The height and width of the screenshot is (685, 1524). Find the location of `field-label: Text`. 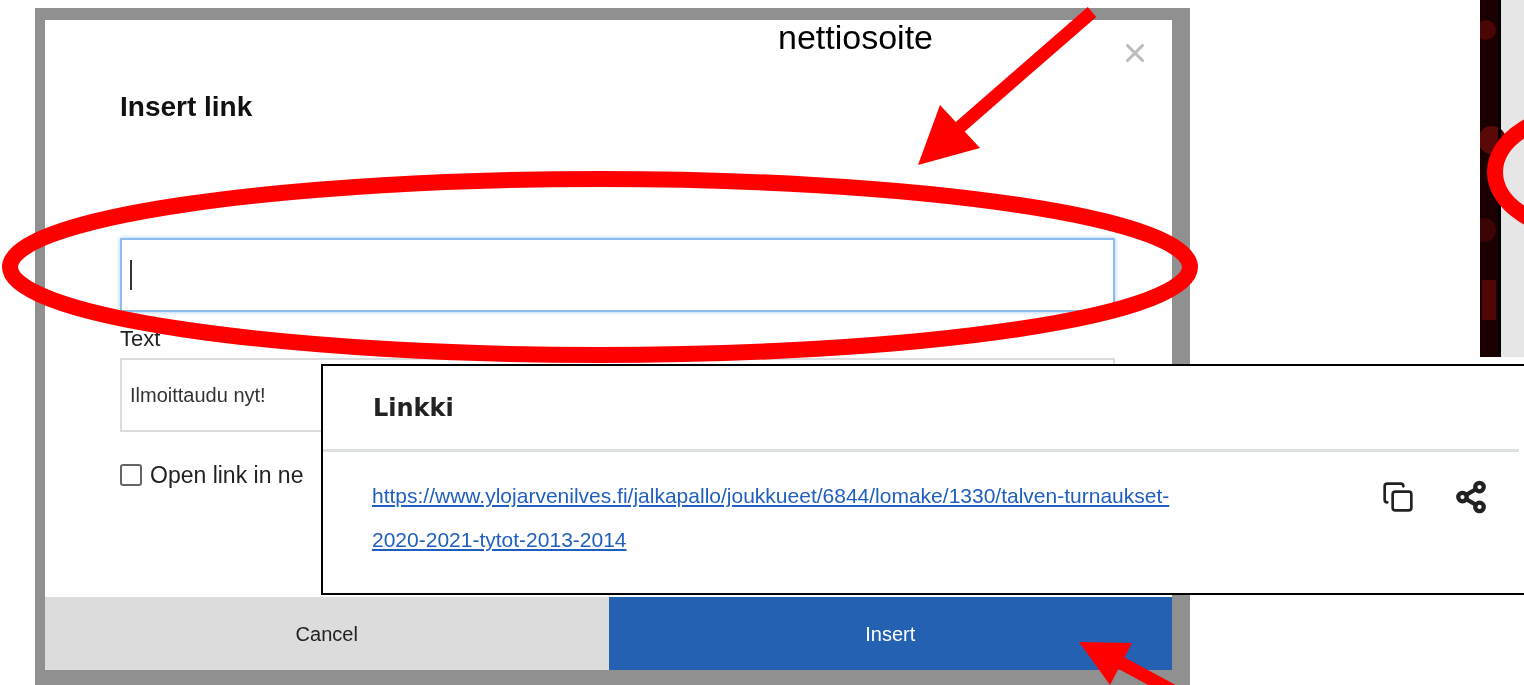

field-label: Text is located at coordinates (140, 339).